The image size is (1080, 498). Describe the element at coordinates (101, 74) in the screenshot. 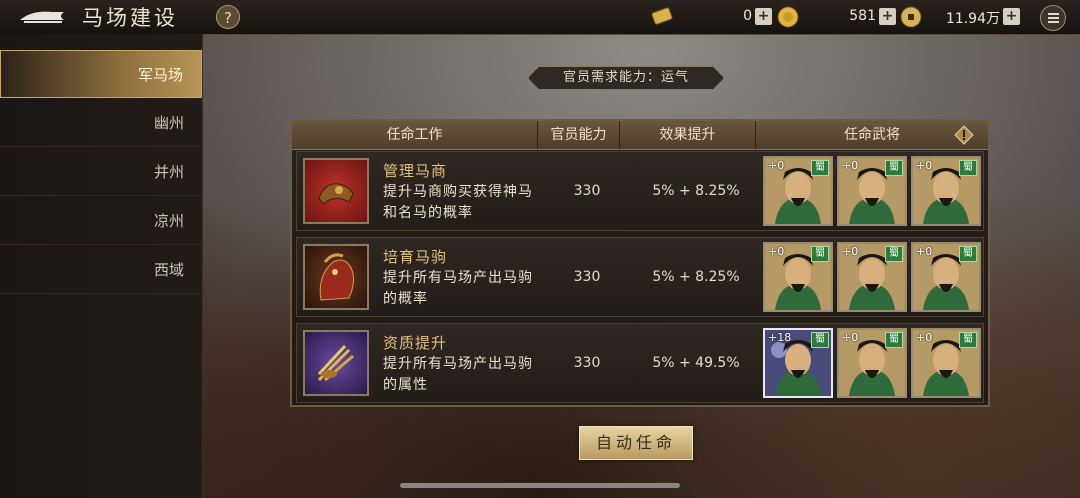

I see `sidebar-item-military-horse-farm: 军马场` at that location.